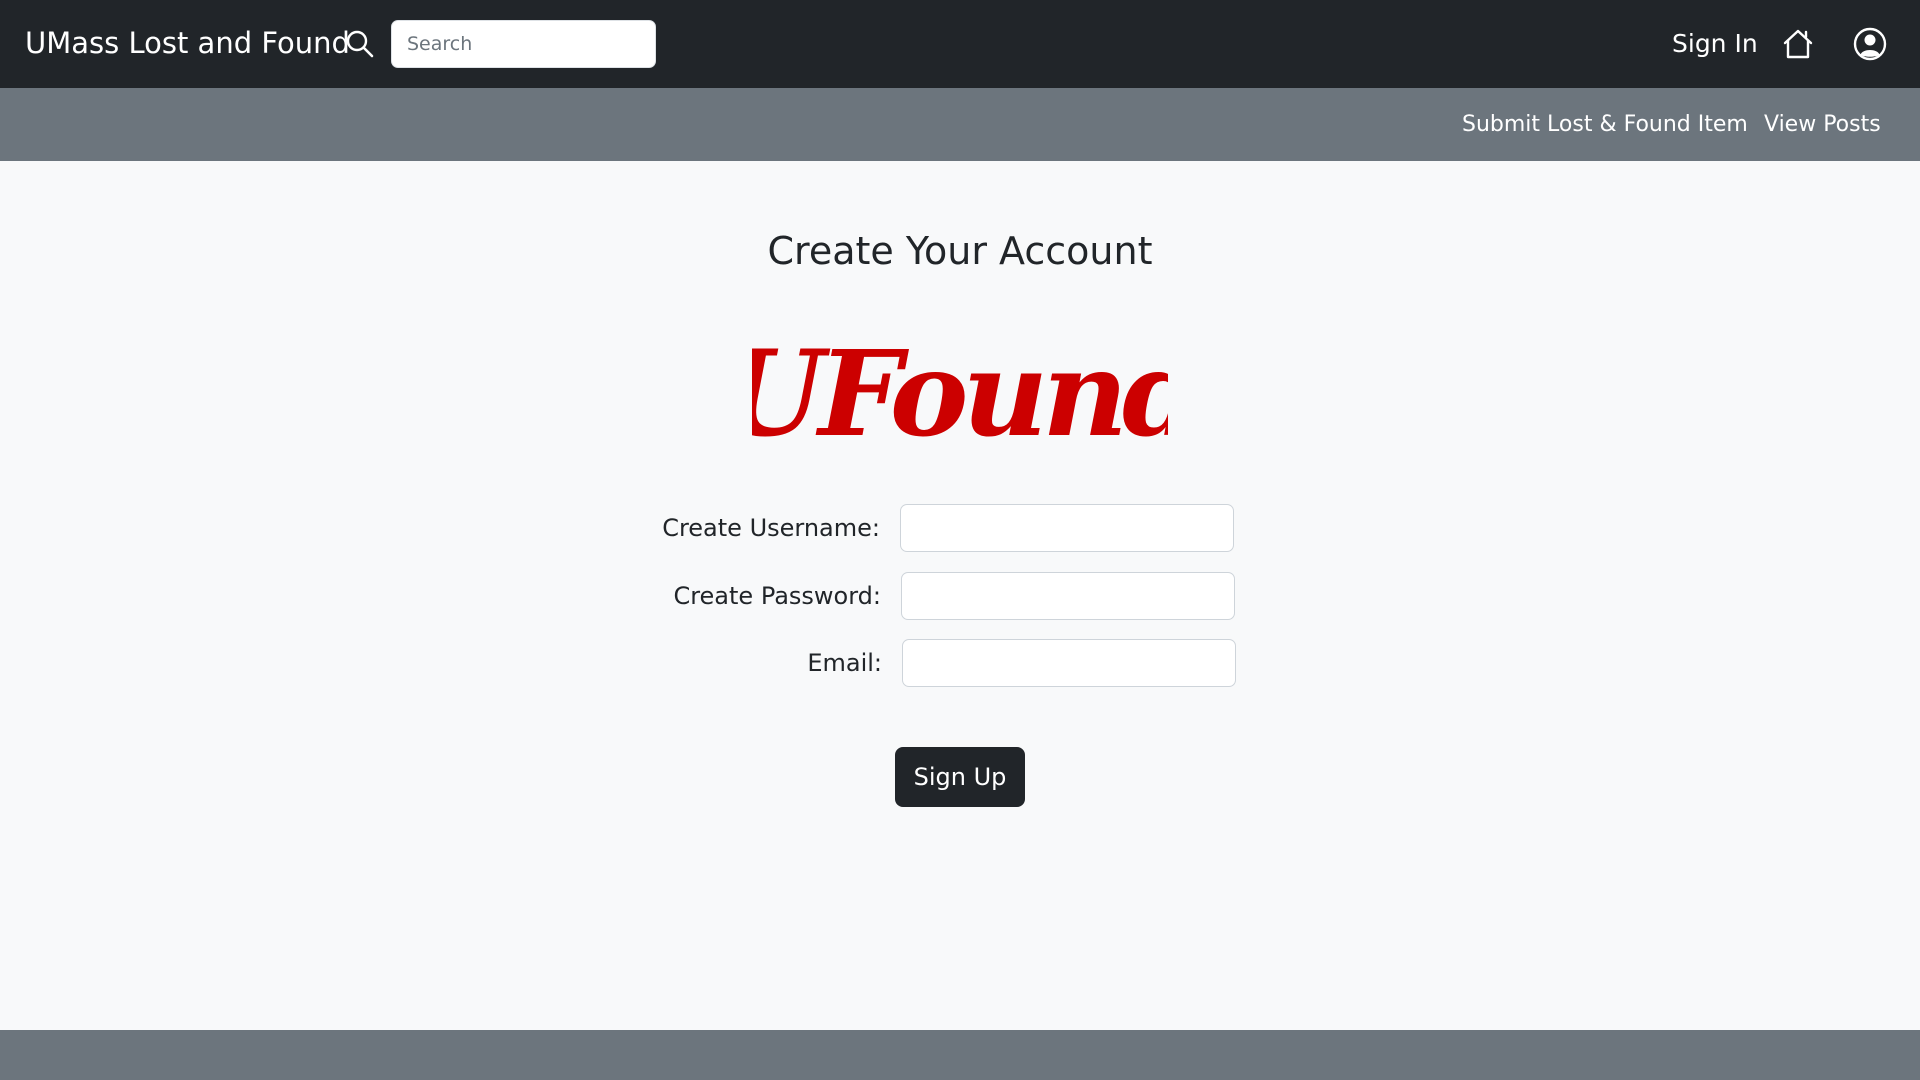 Image resolution: width=1920 pixels, height=1080 pixels. Describe the element at coordinates (1069, 663) in the screenshot. I see `email-input` at that location.